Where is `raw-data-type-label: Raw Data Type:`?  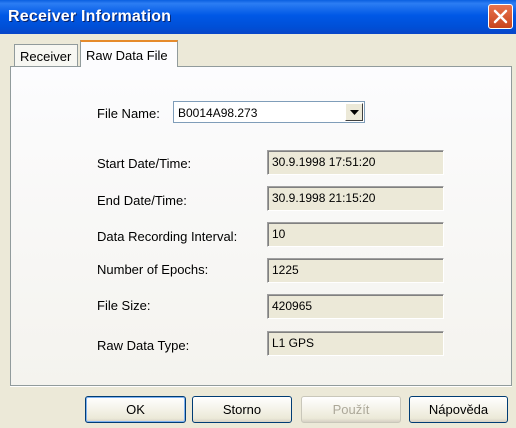 raw-data-type-label: Raw Data Type: is located at coordinates (143, 345).